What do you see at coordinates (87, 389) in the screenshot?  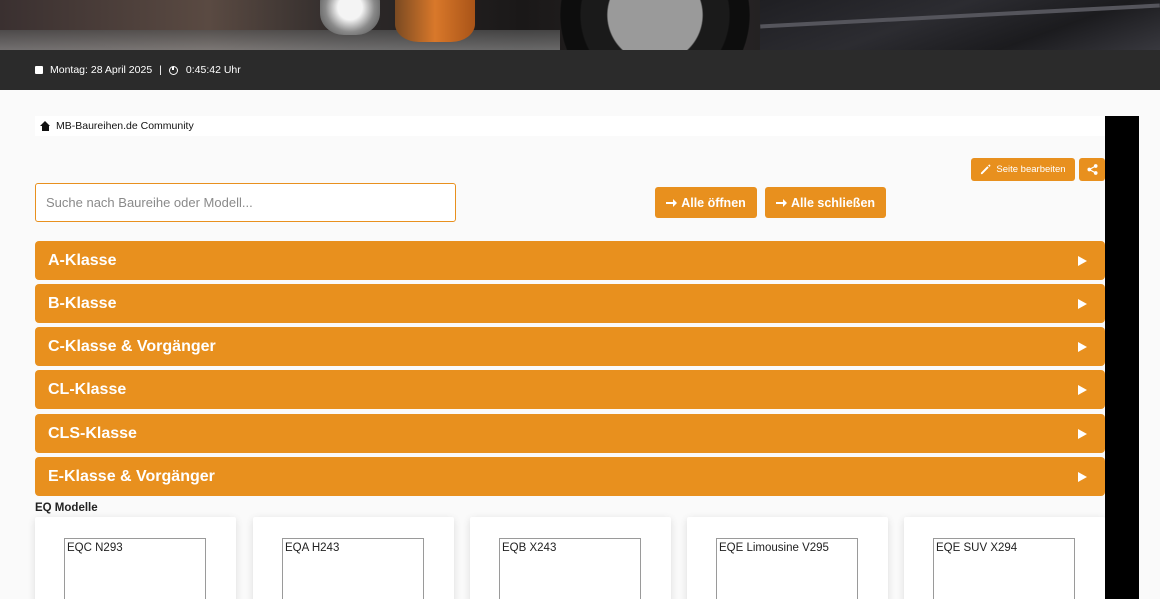 I see `accordion-label: CL-Klasse` at bounding box center [87, 389].